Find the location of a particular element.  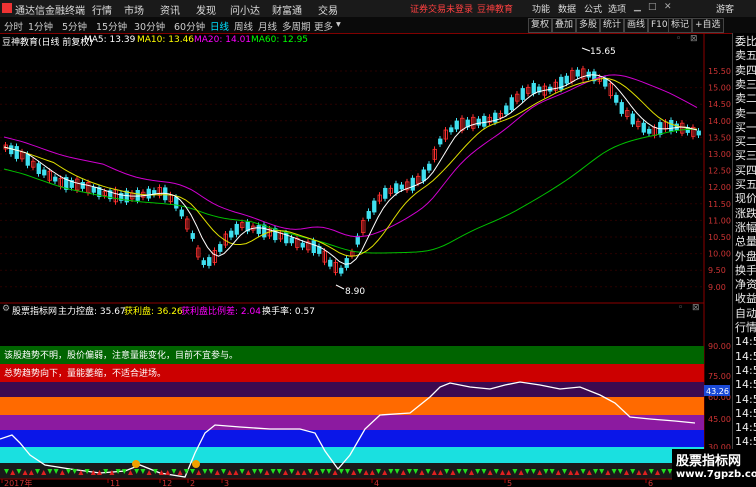

menu-wenxiaoda: 问小达 is located at coordinates (245, 9).